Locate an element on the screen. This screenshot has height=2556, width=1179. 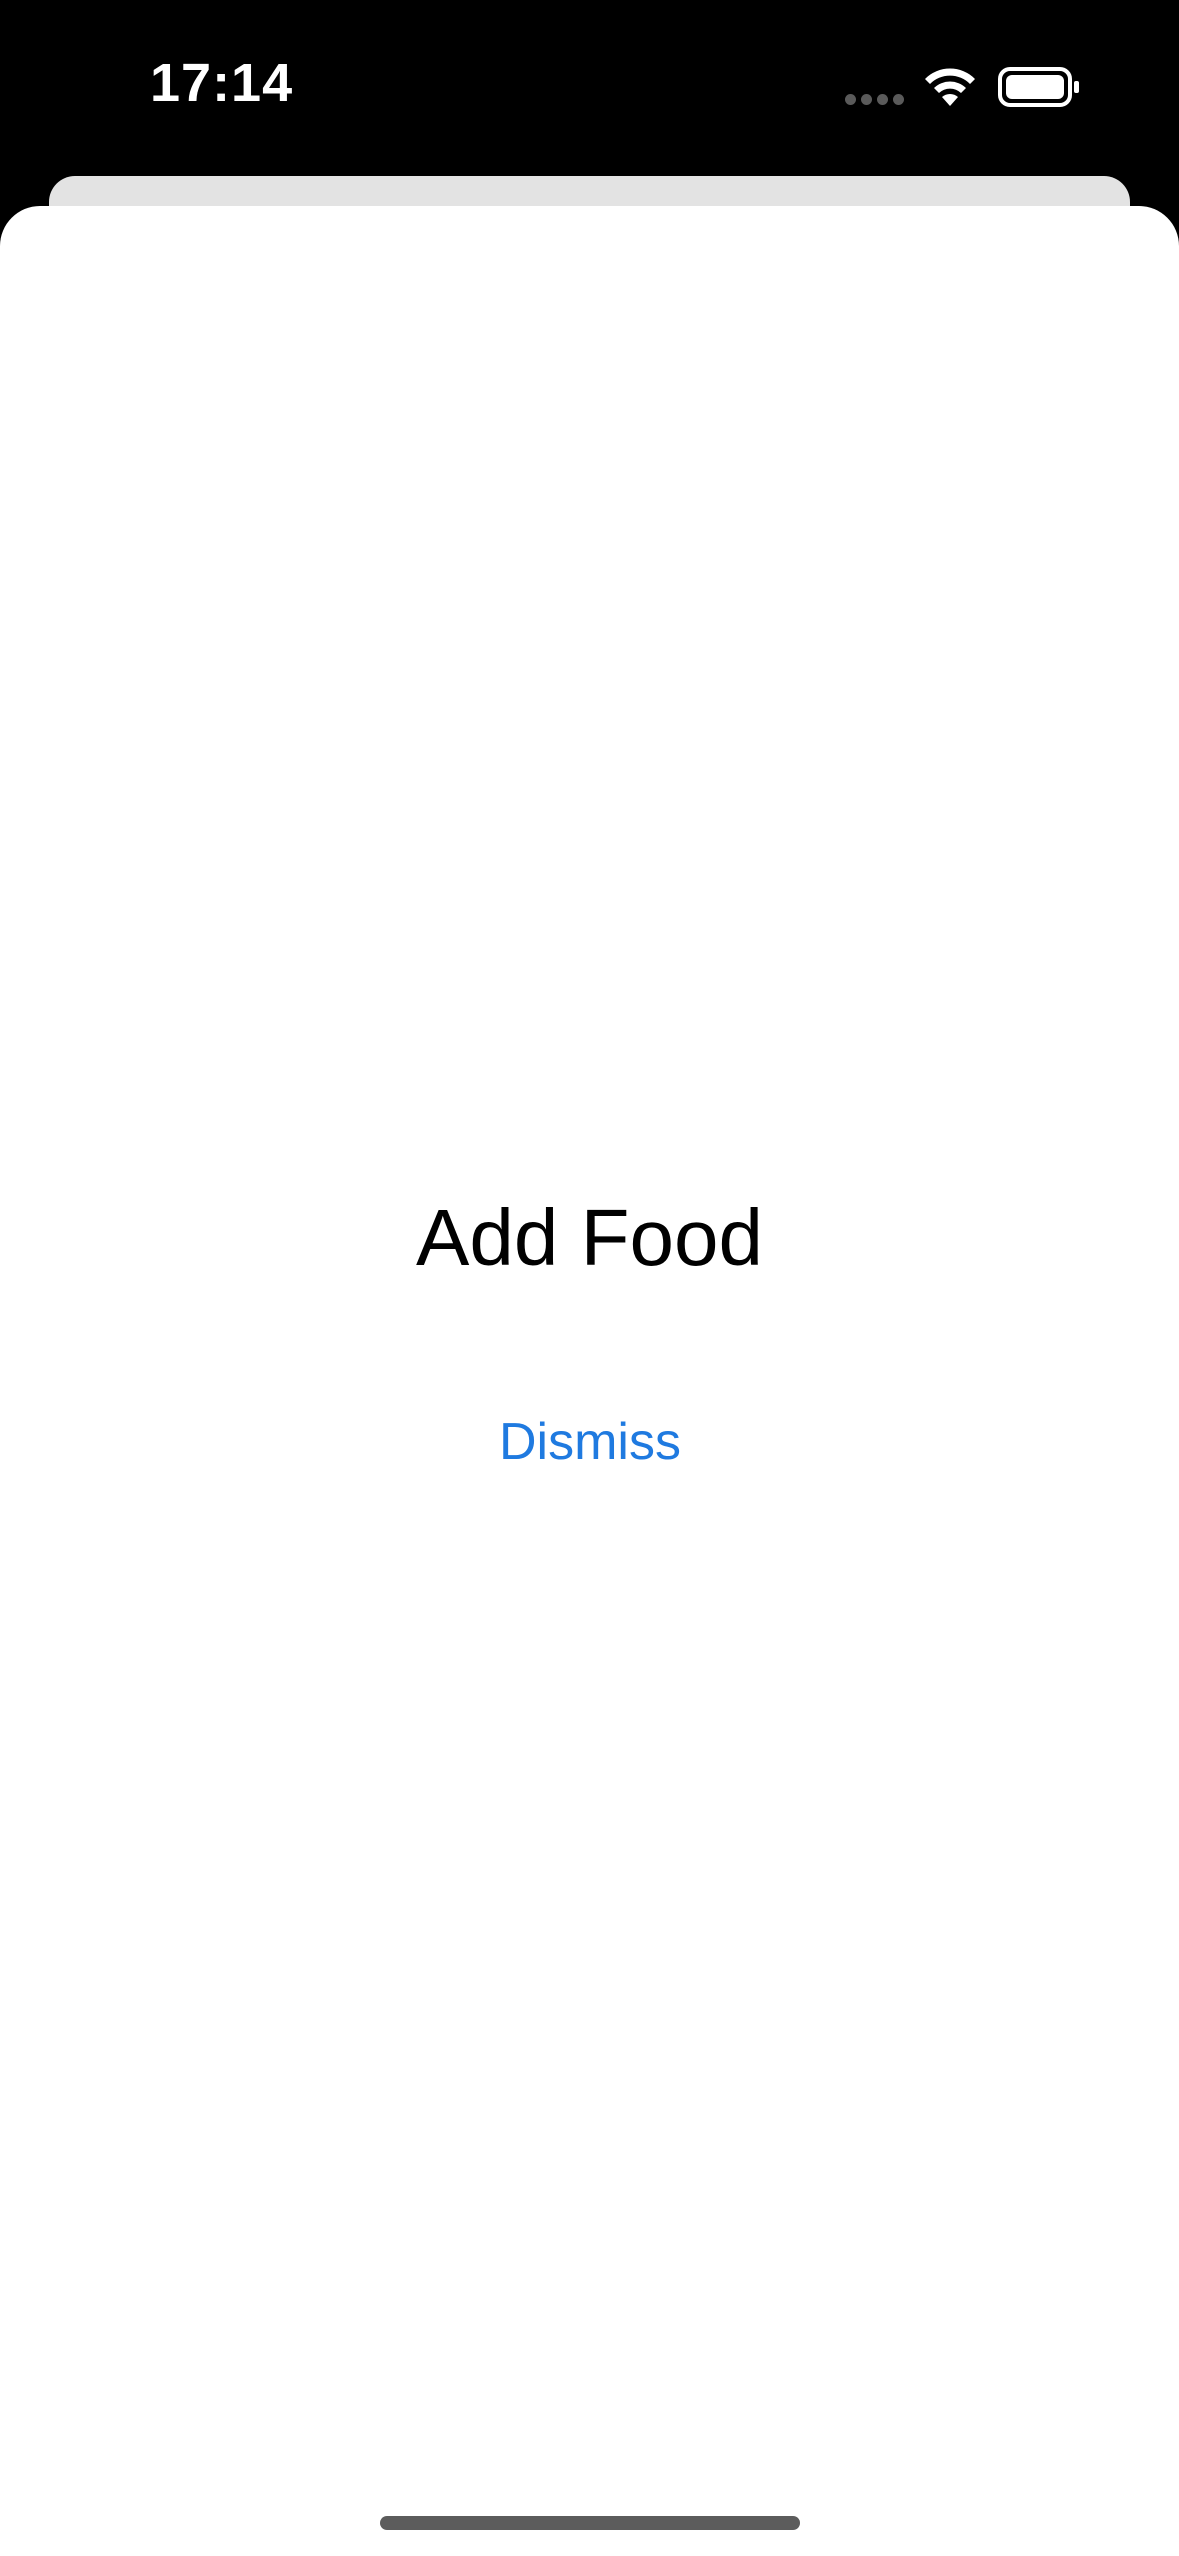
cellular-signal-icon is located at coordinates (875, 100).